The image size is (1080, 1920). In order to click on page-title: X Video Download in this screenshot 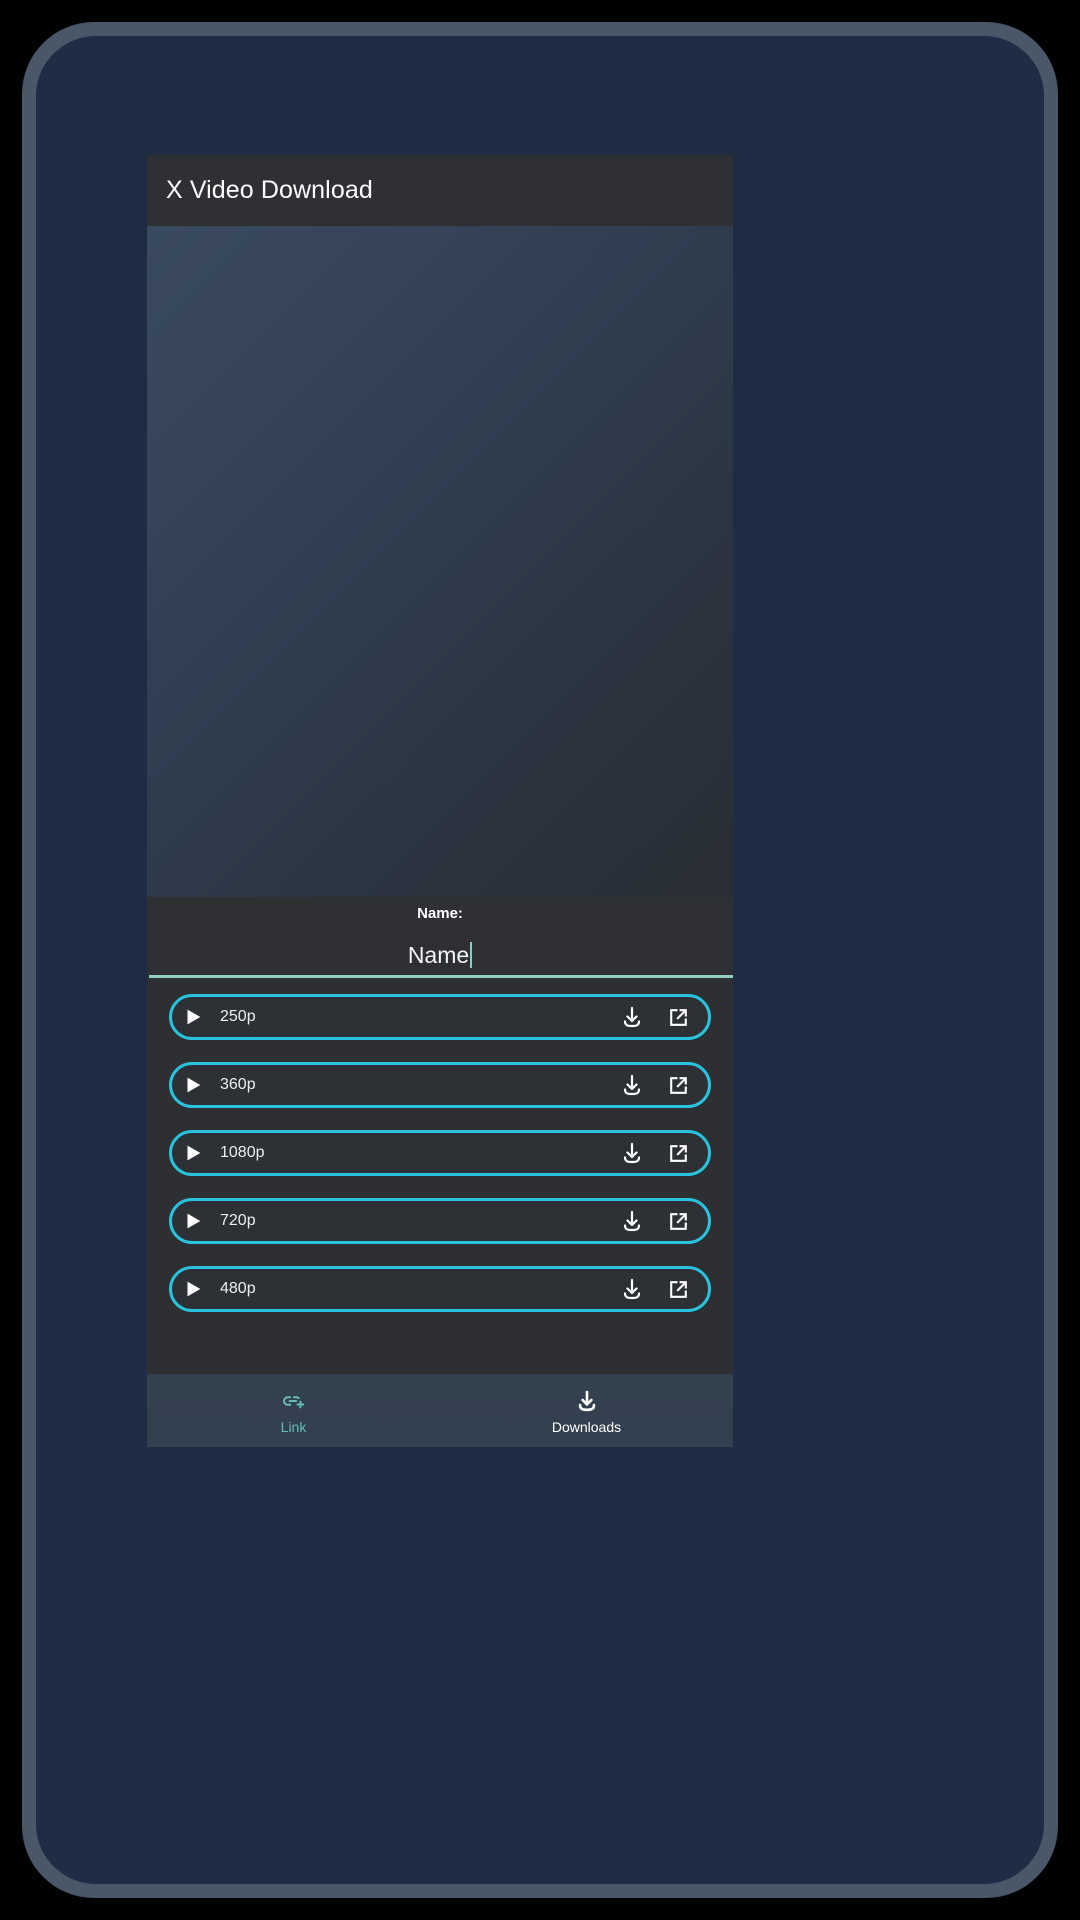, I will do `click(269, 190)`.